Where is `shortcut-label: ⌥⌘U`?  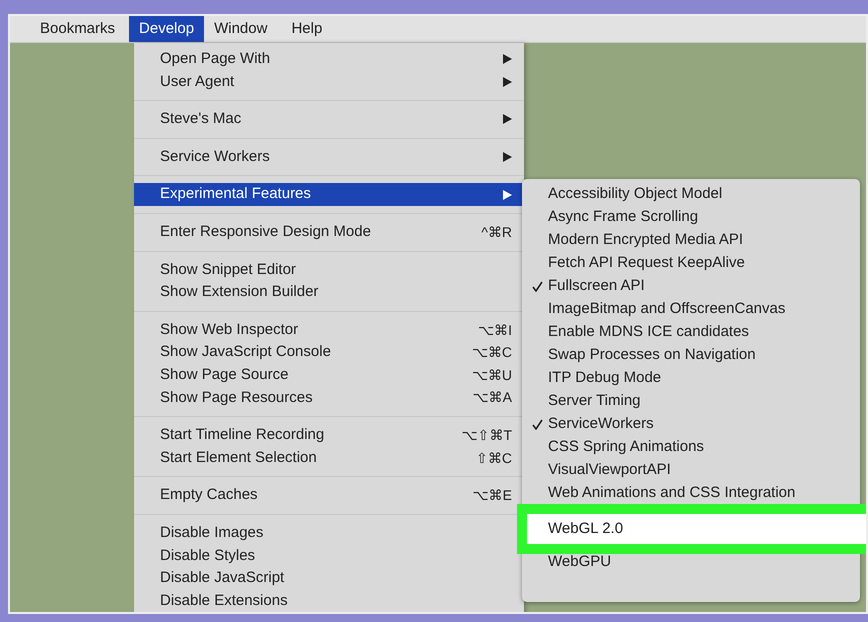
shortcut-label: ⌥⌘U is located at coordinates (492, 375).